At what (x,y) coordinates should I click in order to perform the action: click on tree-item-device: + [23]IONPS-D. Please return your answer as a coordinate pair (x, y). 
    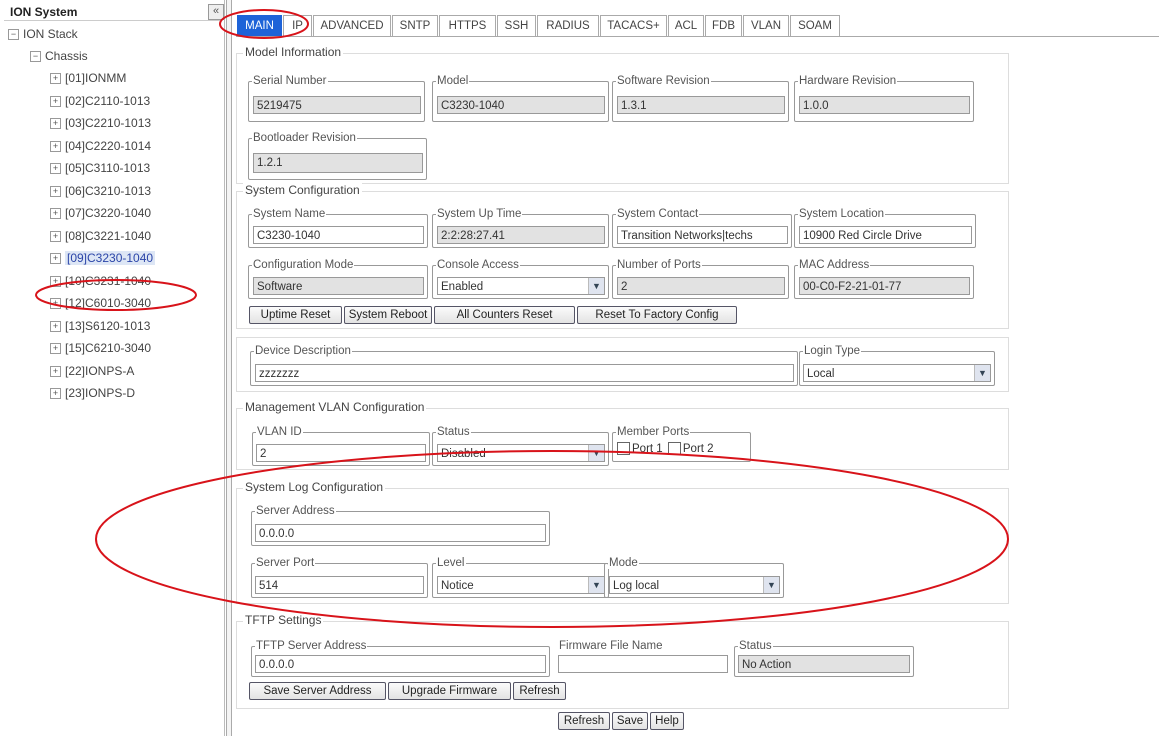
    Looking at the image, I should click on (92, 393).